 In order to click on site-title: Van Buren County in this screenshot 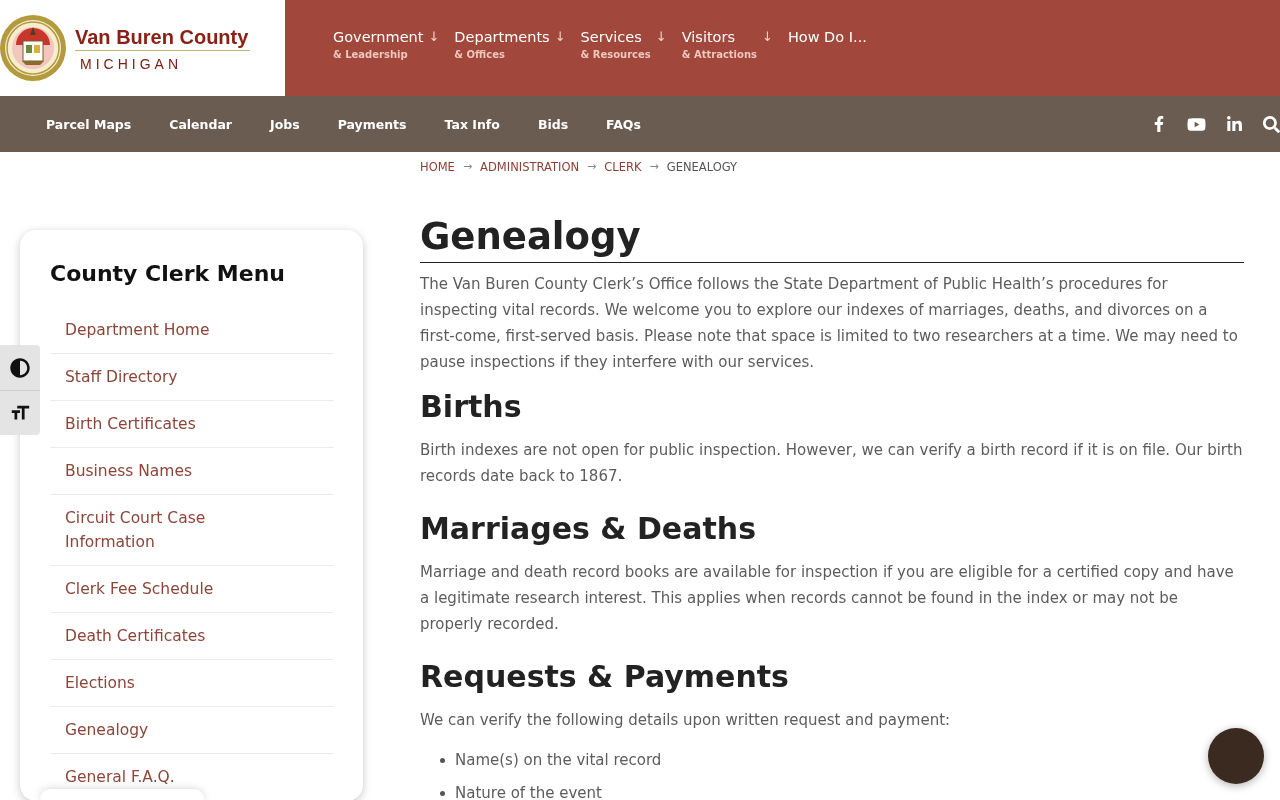, I will do `click(163, 37)`.